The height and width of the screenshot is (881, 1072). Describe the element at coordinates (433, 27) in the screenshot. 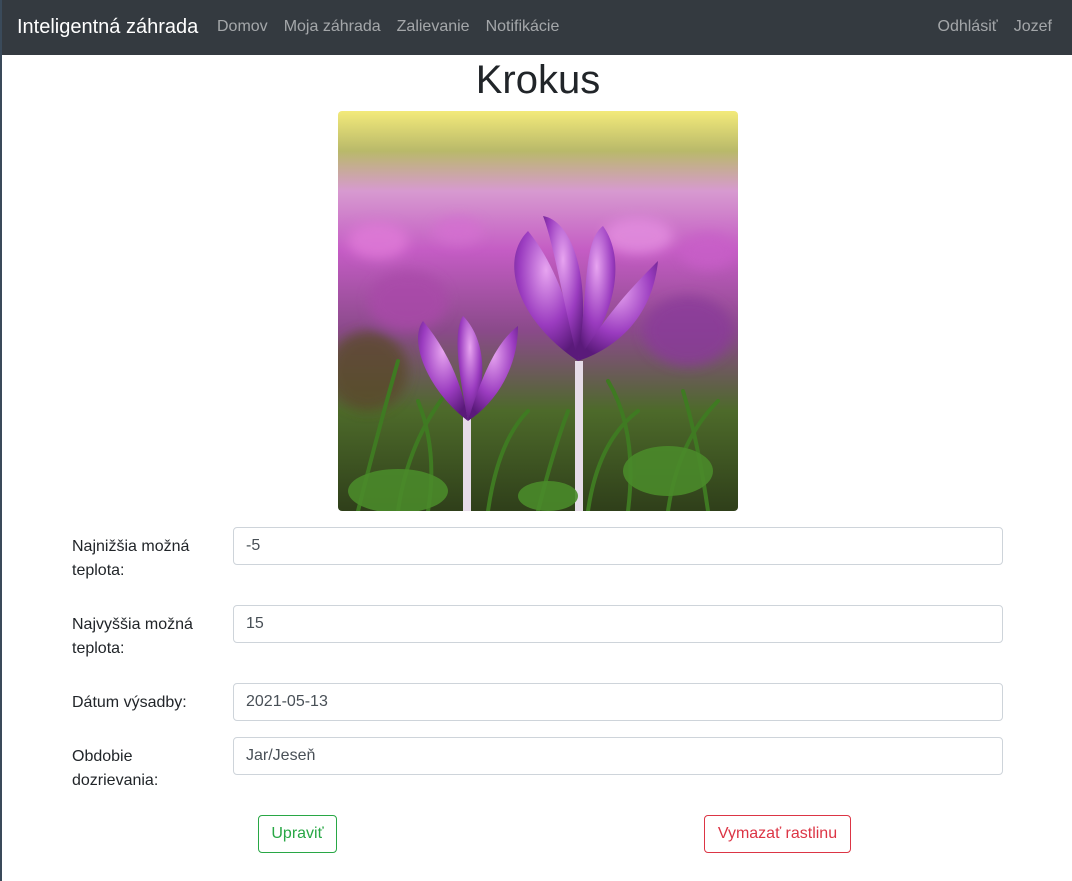

I see `nav-link-zalievanie: Zalievanie` at that location.